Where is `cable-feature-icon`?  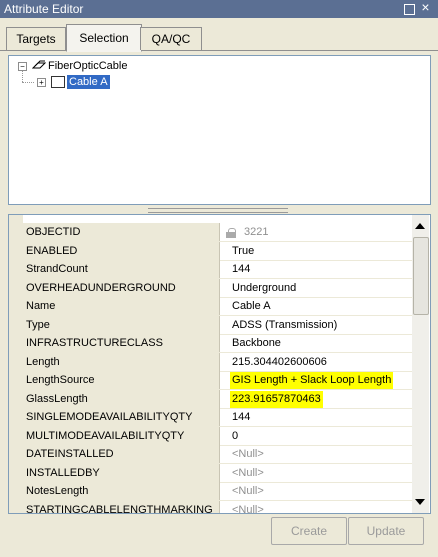
cable-feature-icon is located at coordinates (58, 82).